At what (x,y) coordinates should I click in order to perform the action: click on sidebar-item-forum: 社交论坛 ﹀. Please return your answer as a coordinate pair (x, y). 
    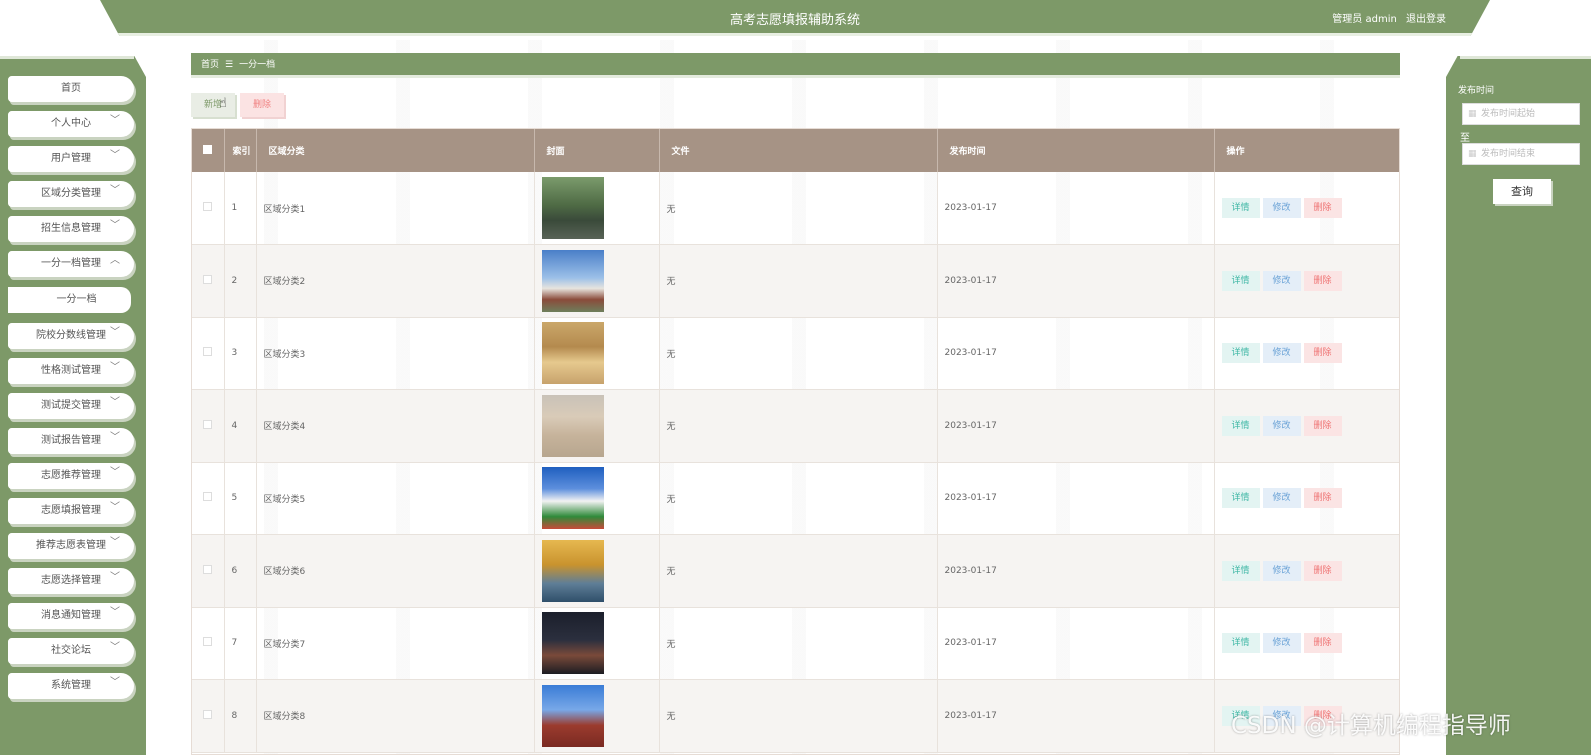
    Looking at the image, I should click on (71, 651).